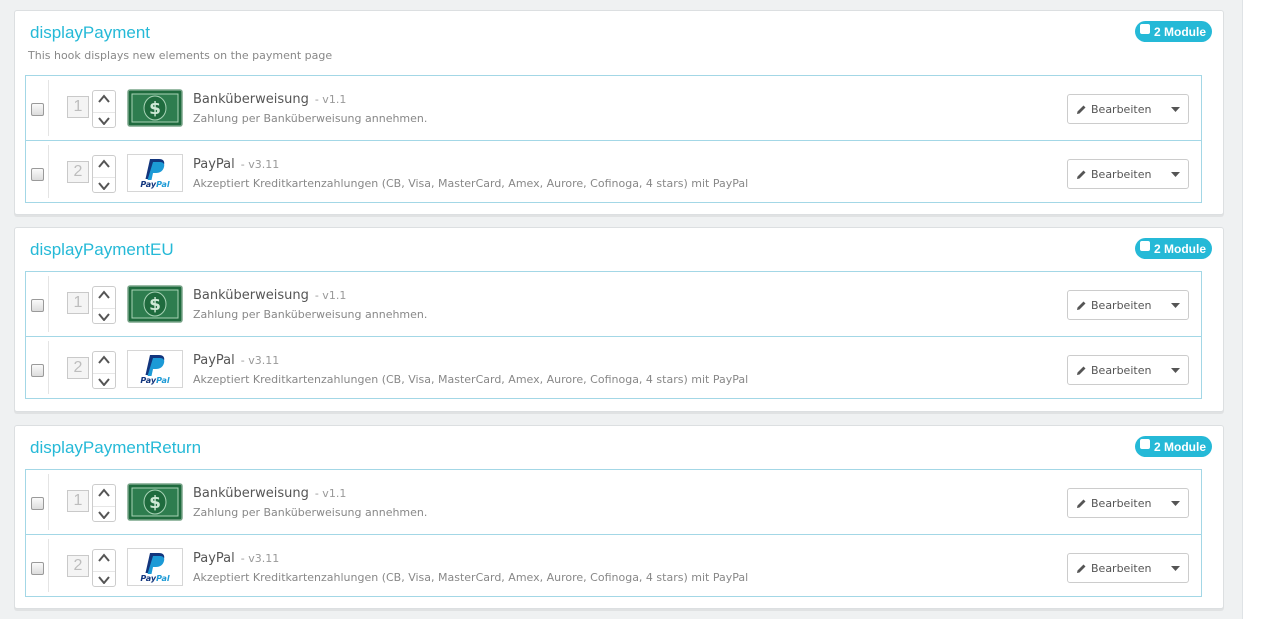 This screenshot has width=1264, height=619. I want to click on module-name-line: Banküberweisung - v1.1, so click(269, 295).